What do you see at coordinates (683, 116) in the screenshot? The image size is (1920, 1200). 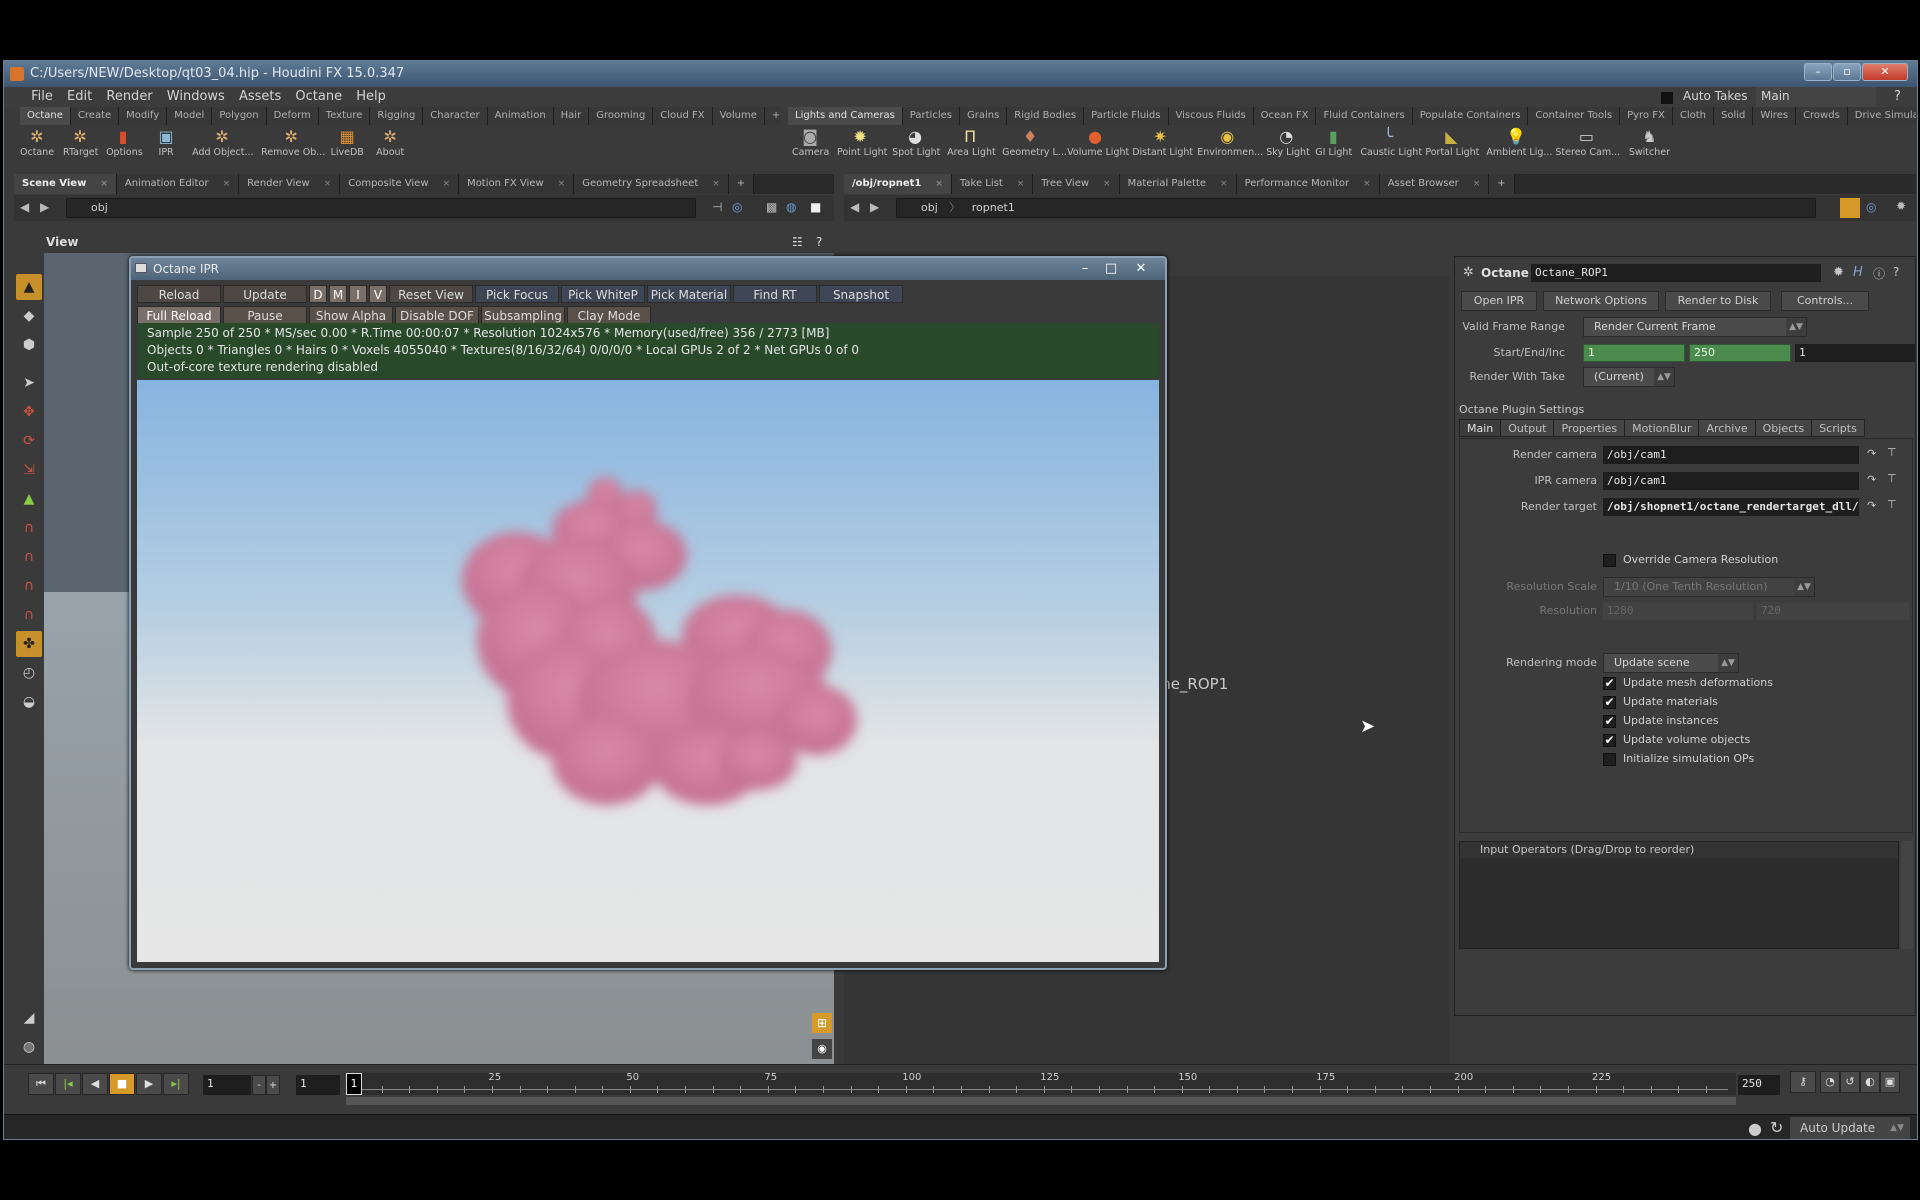 I see `shelf-tab: Cloud FX` at bounding box center [683, 116].